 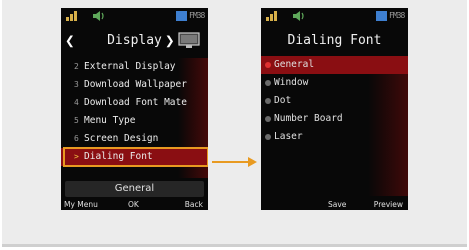 What do you see at coordinates (134, 189) in the screenshot?
I see `font-preview-bar: General` at bounding box center [134, 189].